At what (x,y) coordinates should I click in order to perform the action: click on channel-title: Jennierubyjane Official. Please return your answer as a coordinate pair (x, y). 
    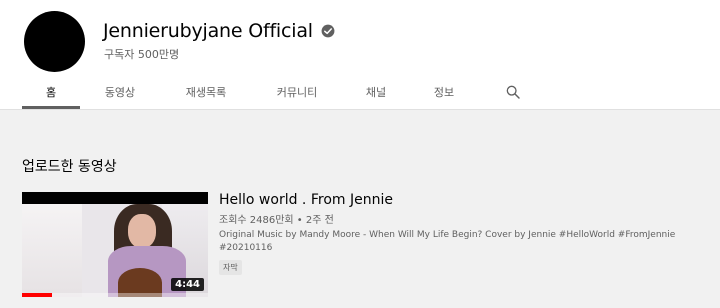
    Looking at the image, I should click on (219, 31).